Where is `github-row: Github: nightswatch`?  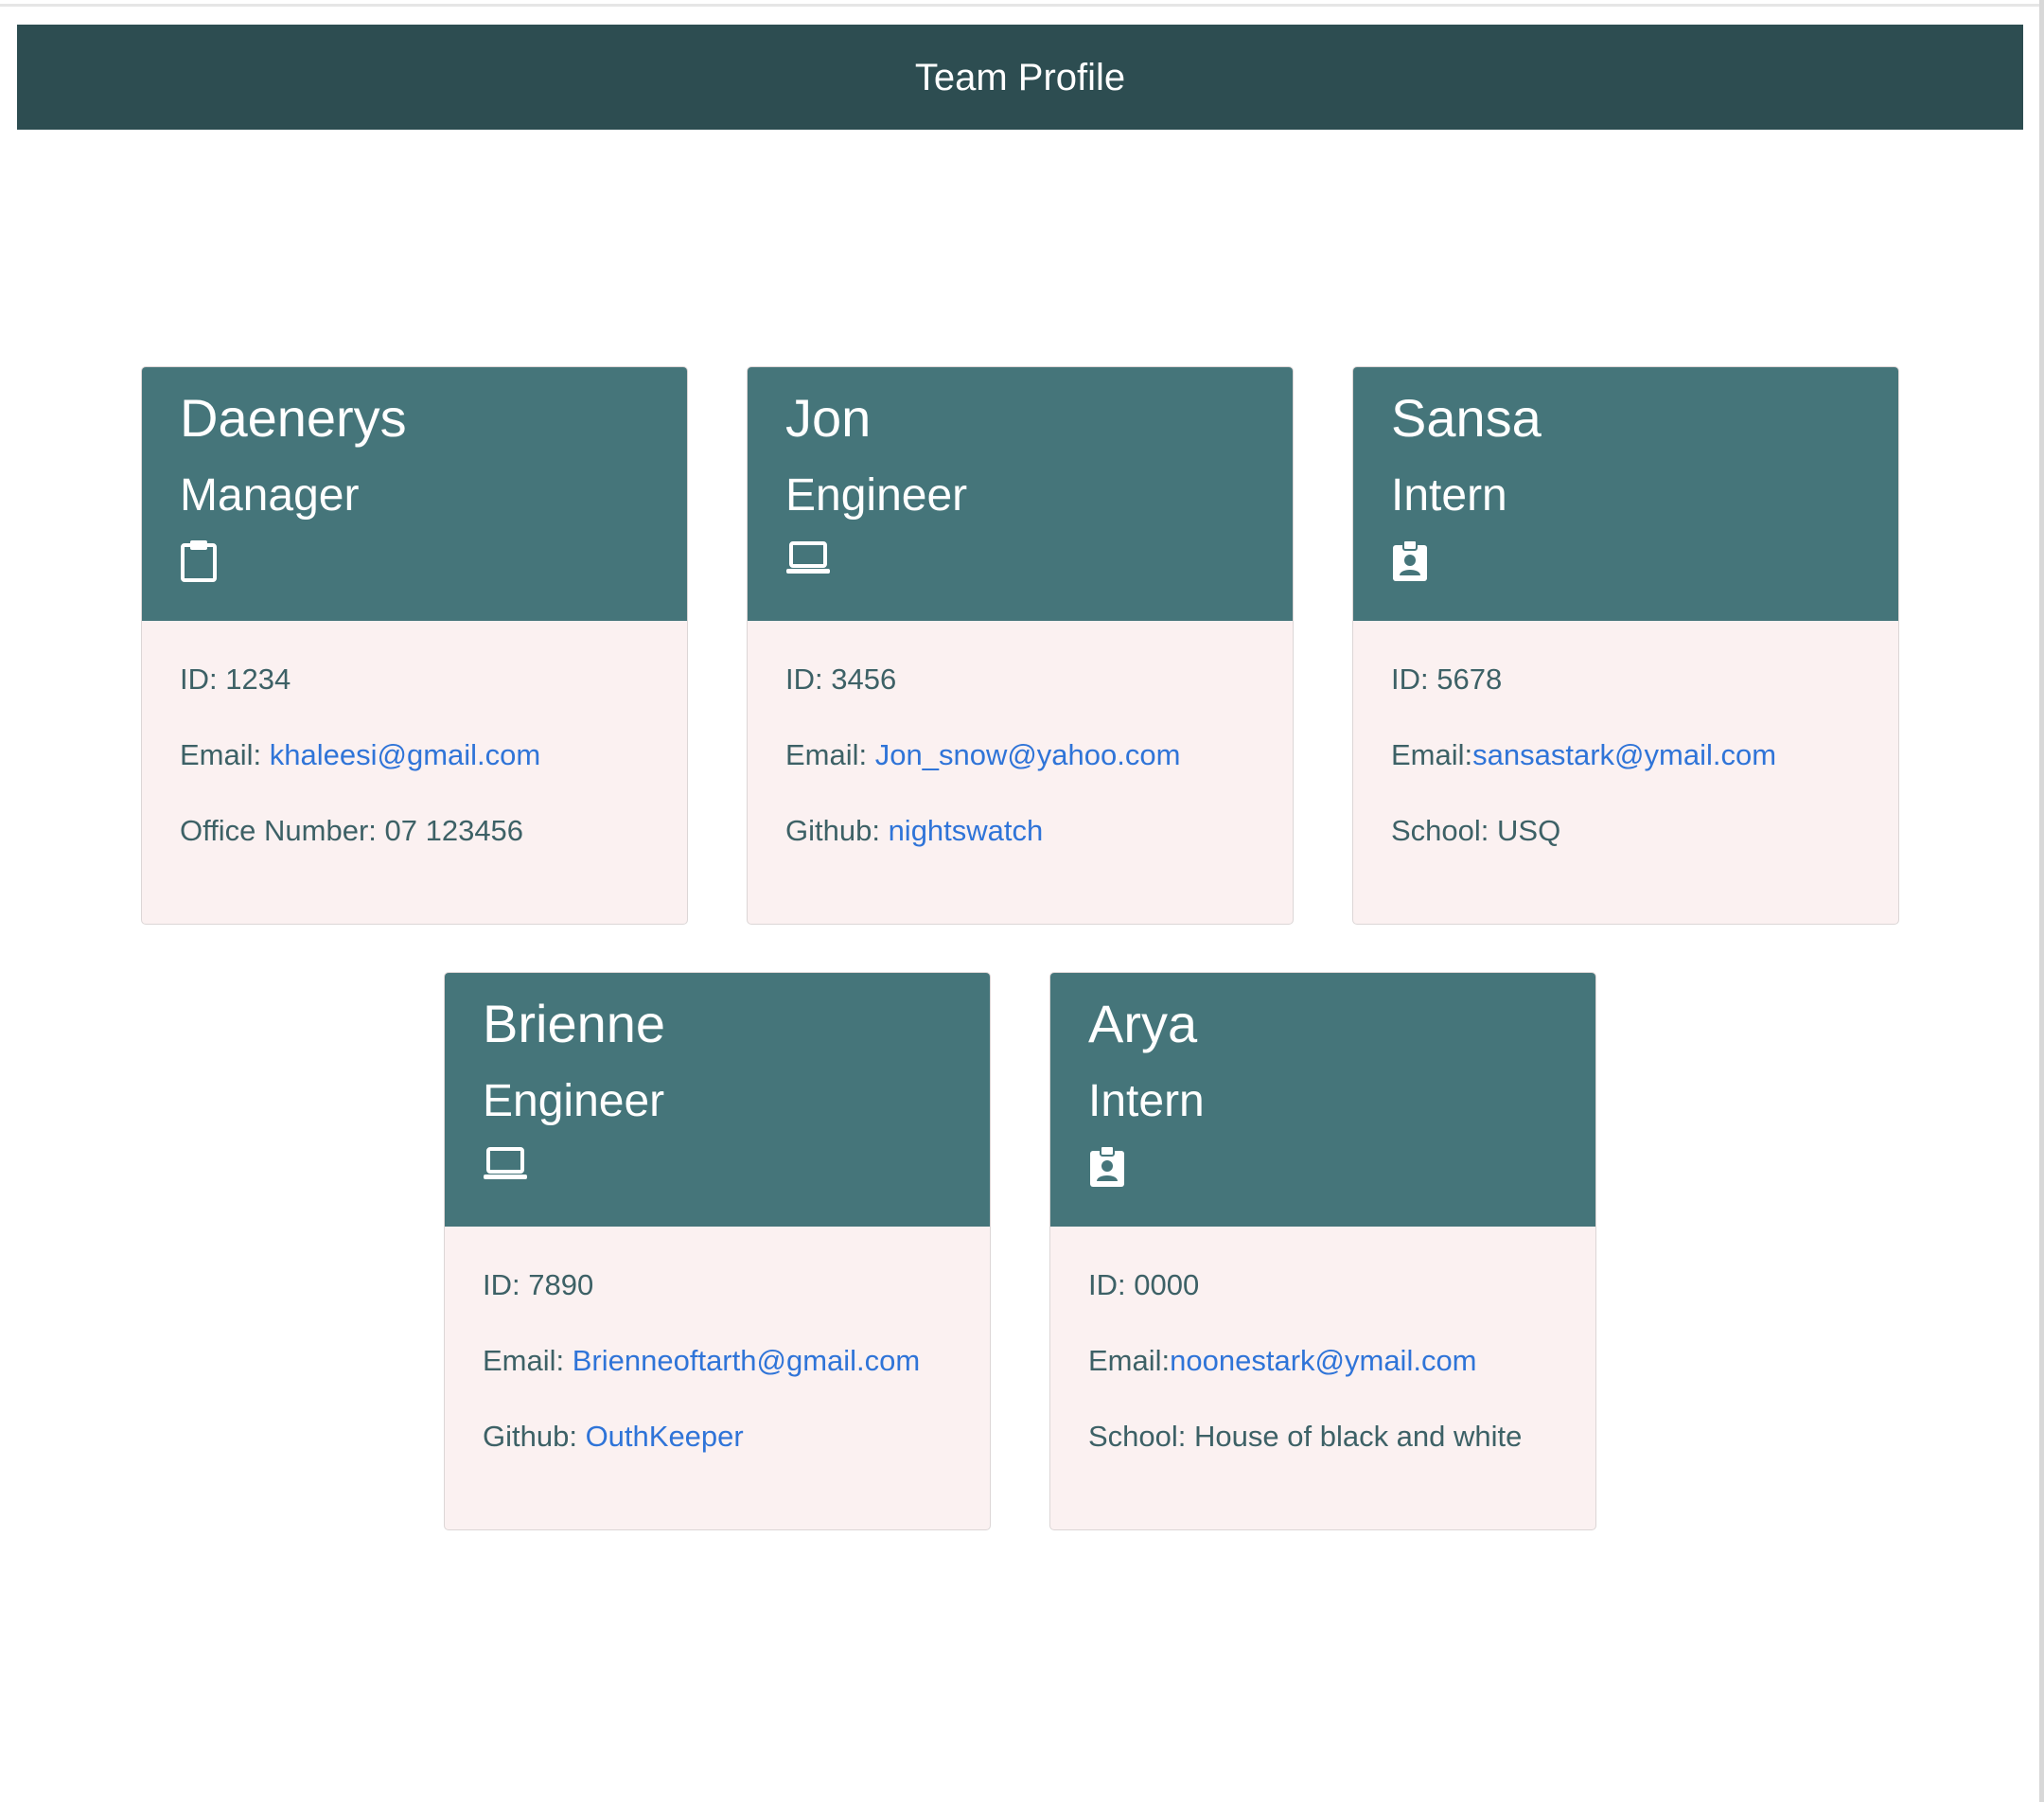 github-row: Github: nightswatch is located at coordinates (1039, 854).